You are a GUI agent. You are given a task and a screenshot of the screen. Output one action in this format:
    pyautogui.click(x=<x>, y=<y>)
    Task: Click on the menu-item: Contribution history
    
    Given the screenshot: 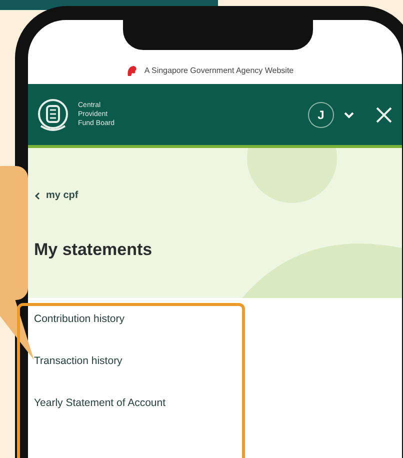 What is the action you would take?
    pyautogui.click(x=218, y=320)
    